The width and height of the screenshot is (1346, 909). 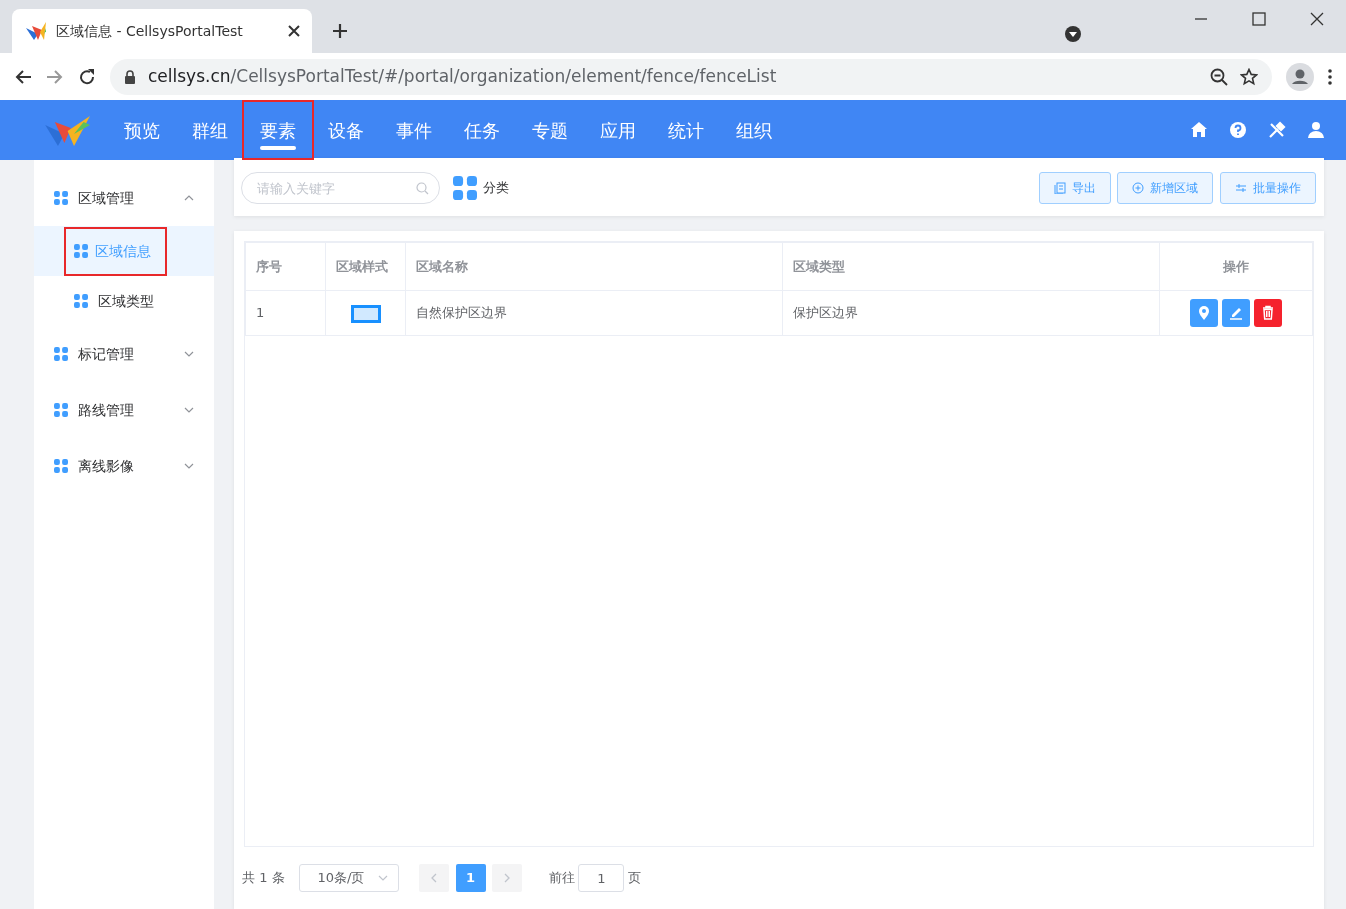 What do you see at coordinates (142, 130) in the screenshot?
I see `nav-tab: 预览` at bounding box center [142, 130].